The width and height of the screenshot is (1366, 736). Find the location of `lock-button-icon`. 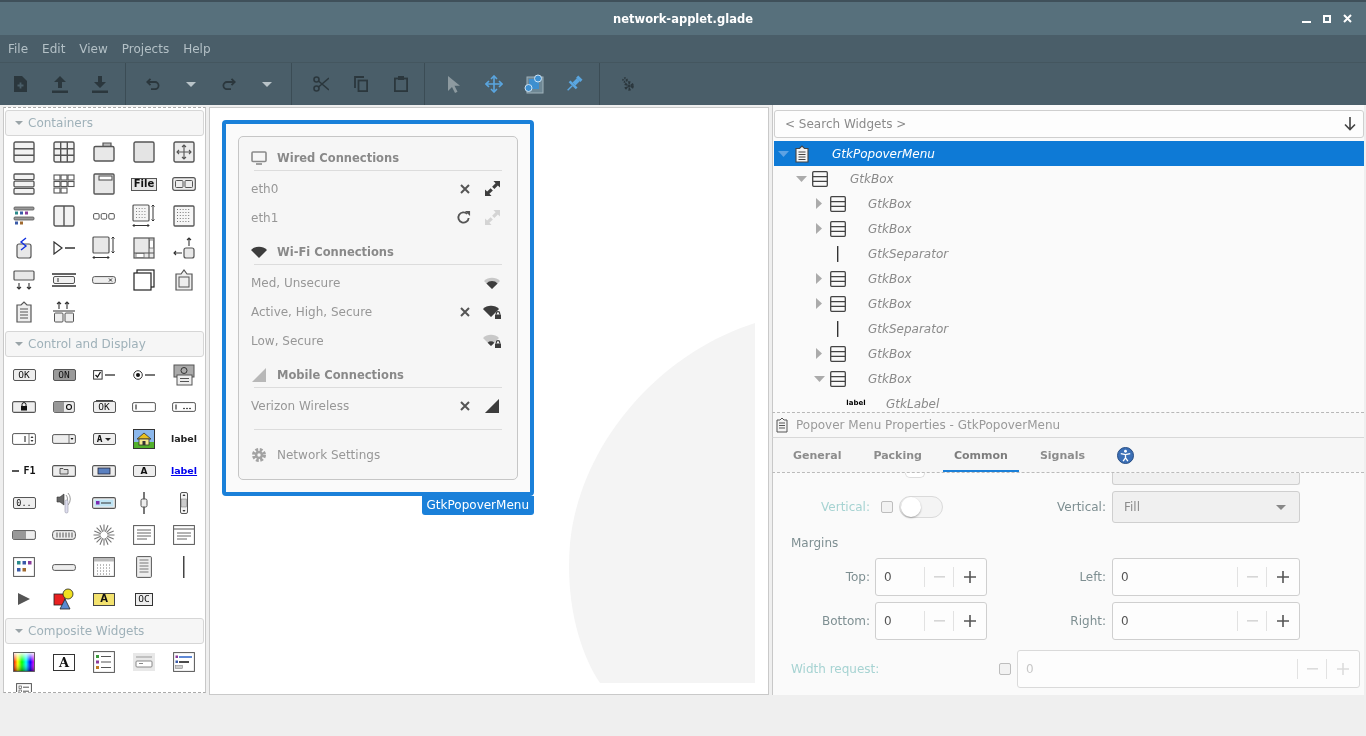

lock-button-icon is located at coordinates (24, 407).